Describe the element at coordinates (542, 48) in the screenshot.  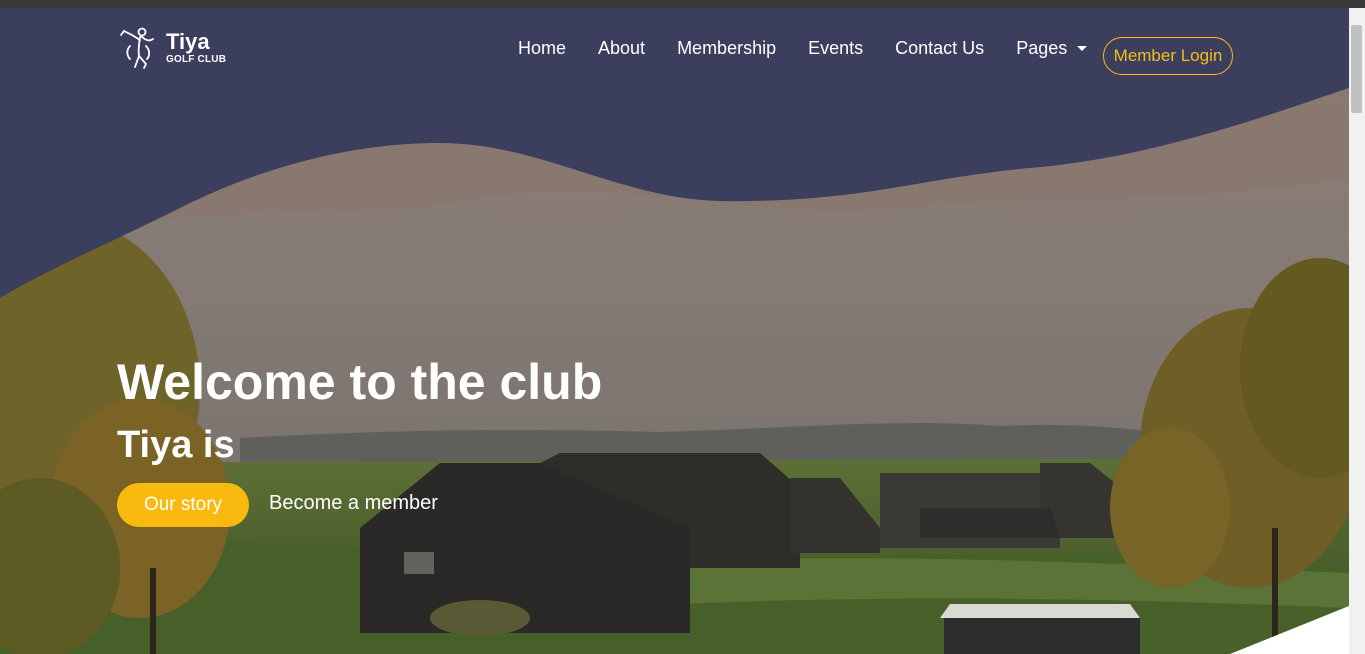
I see `nav-link-home: Home` at that location.